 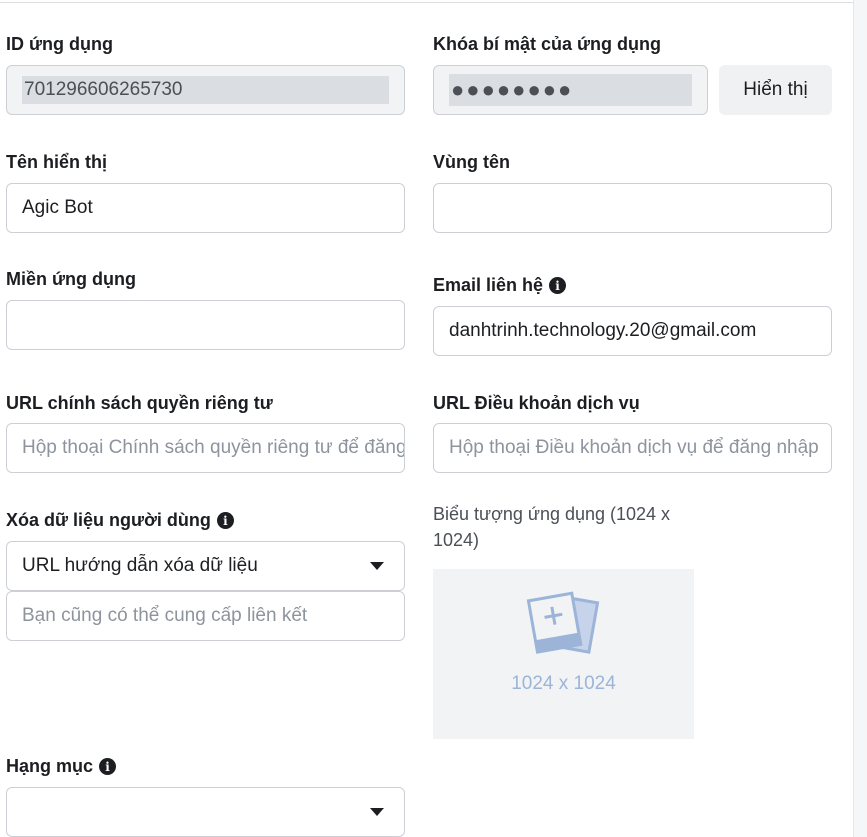 What do you see at coordinates (205, 812) in the screenshot?
I see `category-select` at bounding box center [205, 812].